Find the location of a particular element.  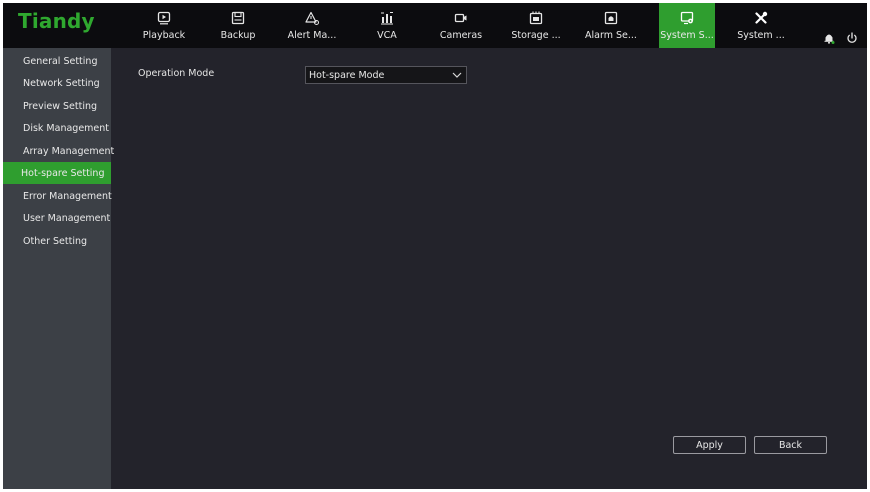

operation-mode-value: Hot-spare Mode is located at coordinates (347, 75).